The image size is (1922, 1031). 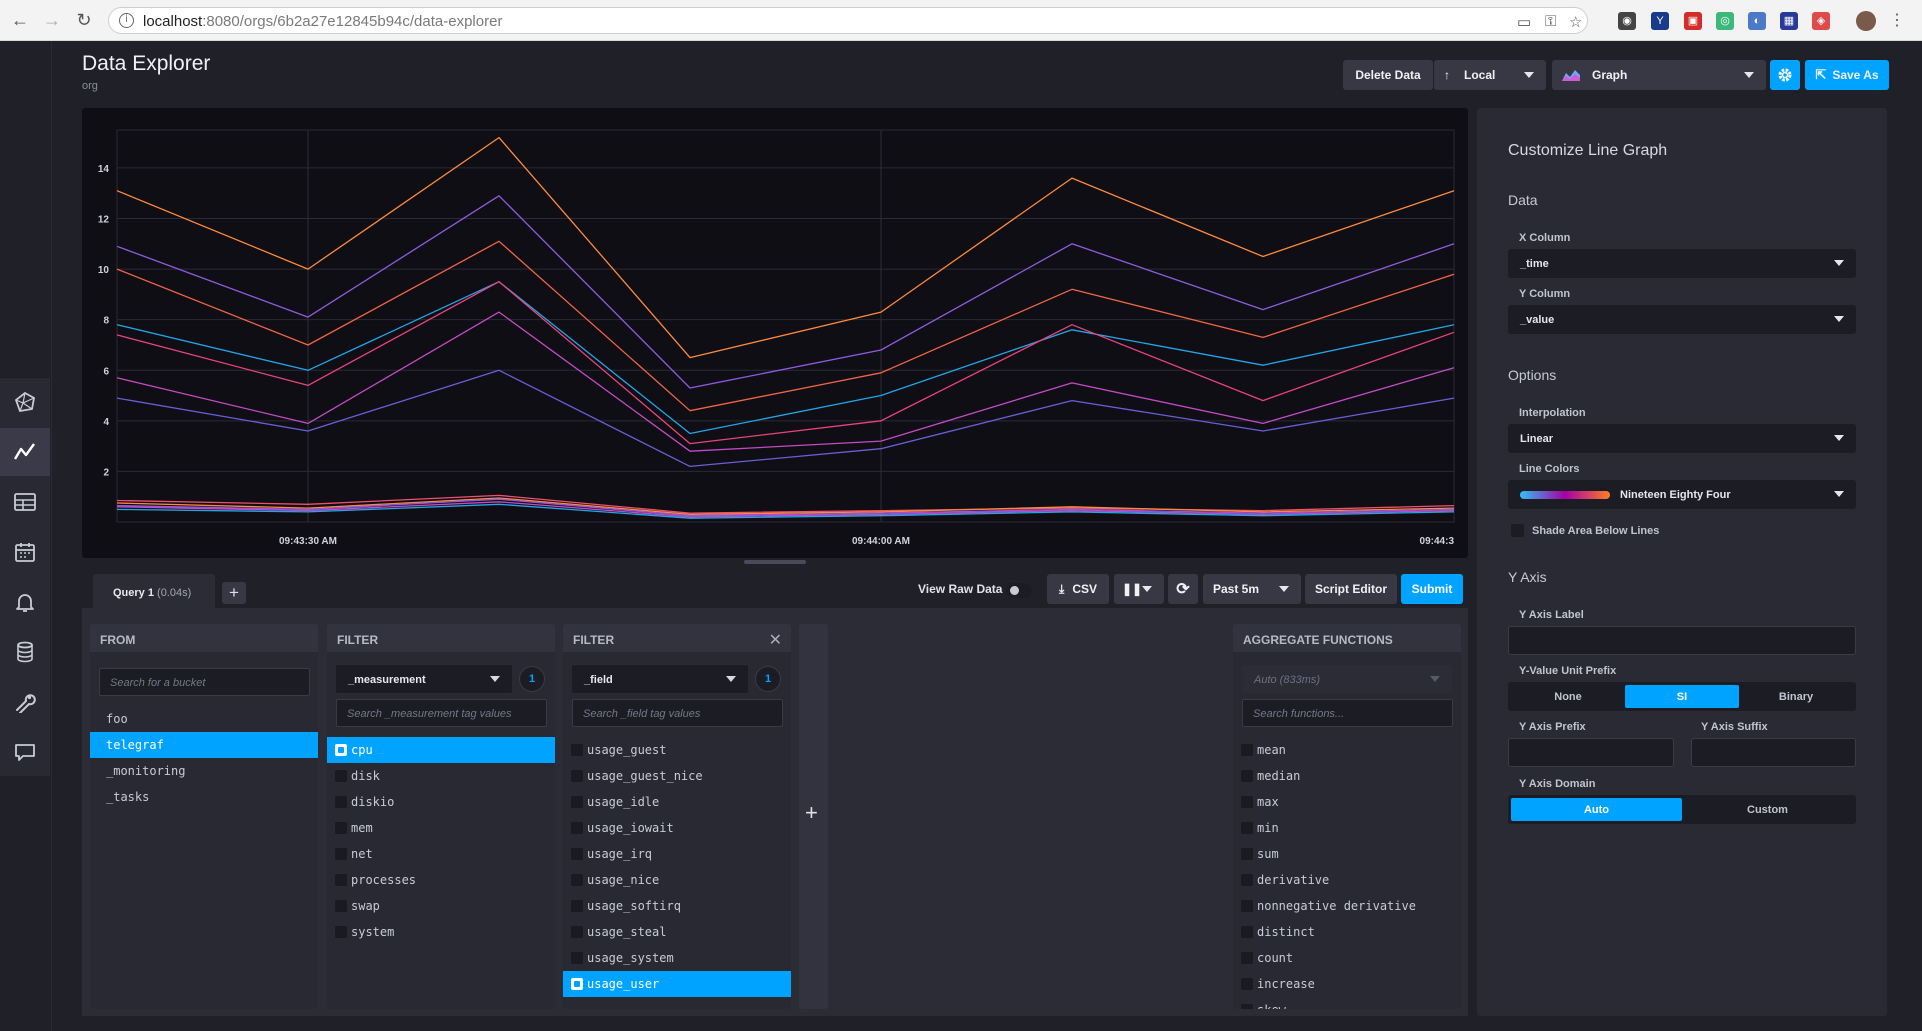 What do you see at coordinates (106, 472) in the screenshot?
I see `y-tick-label: 2` at bounding box center [106, 472].